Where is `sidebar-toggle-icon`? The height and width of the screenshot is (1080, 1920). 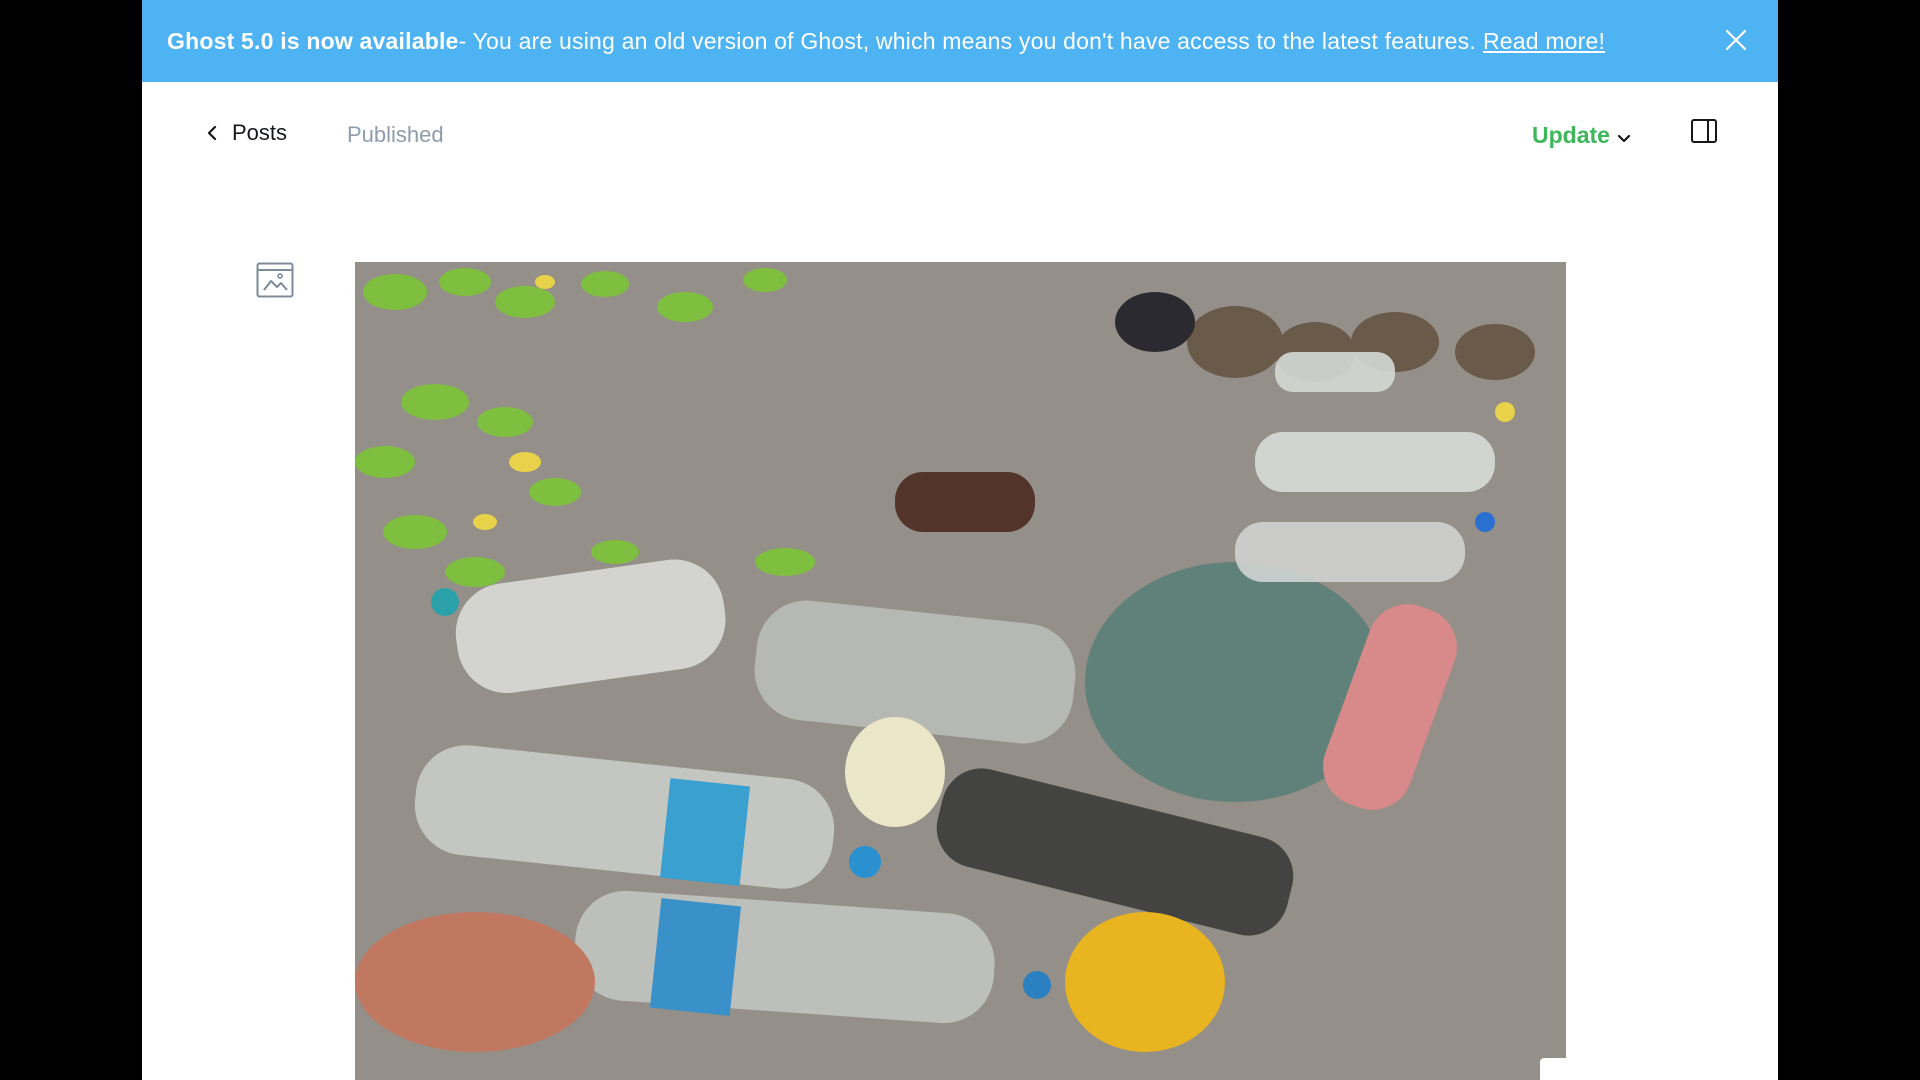 sidebar-toggle-icon is located at coordinates (1704, 131).